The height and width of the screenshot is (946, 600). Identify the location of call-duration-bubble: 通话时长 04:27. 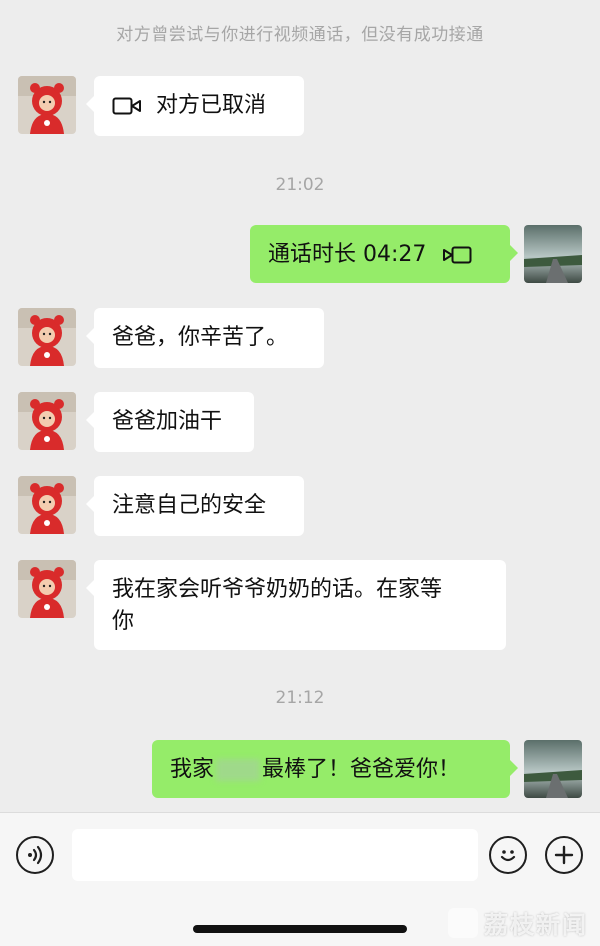
(384, 254).